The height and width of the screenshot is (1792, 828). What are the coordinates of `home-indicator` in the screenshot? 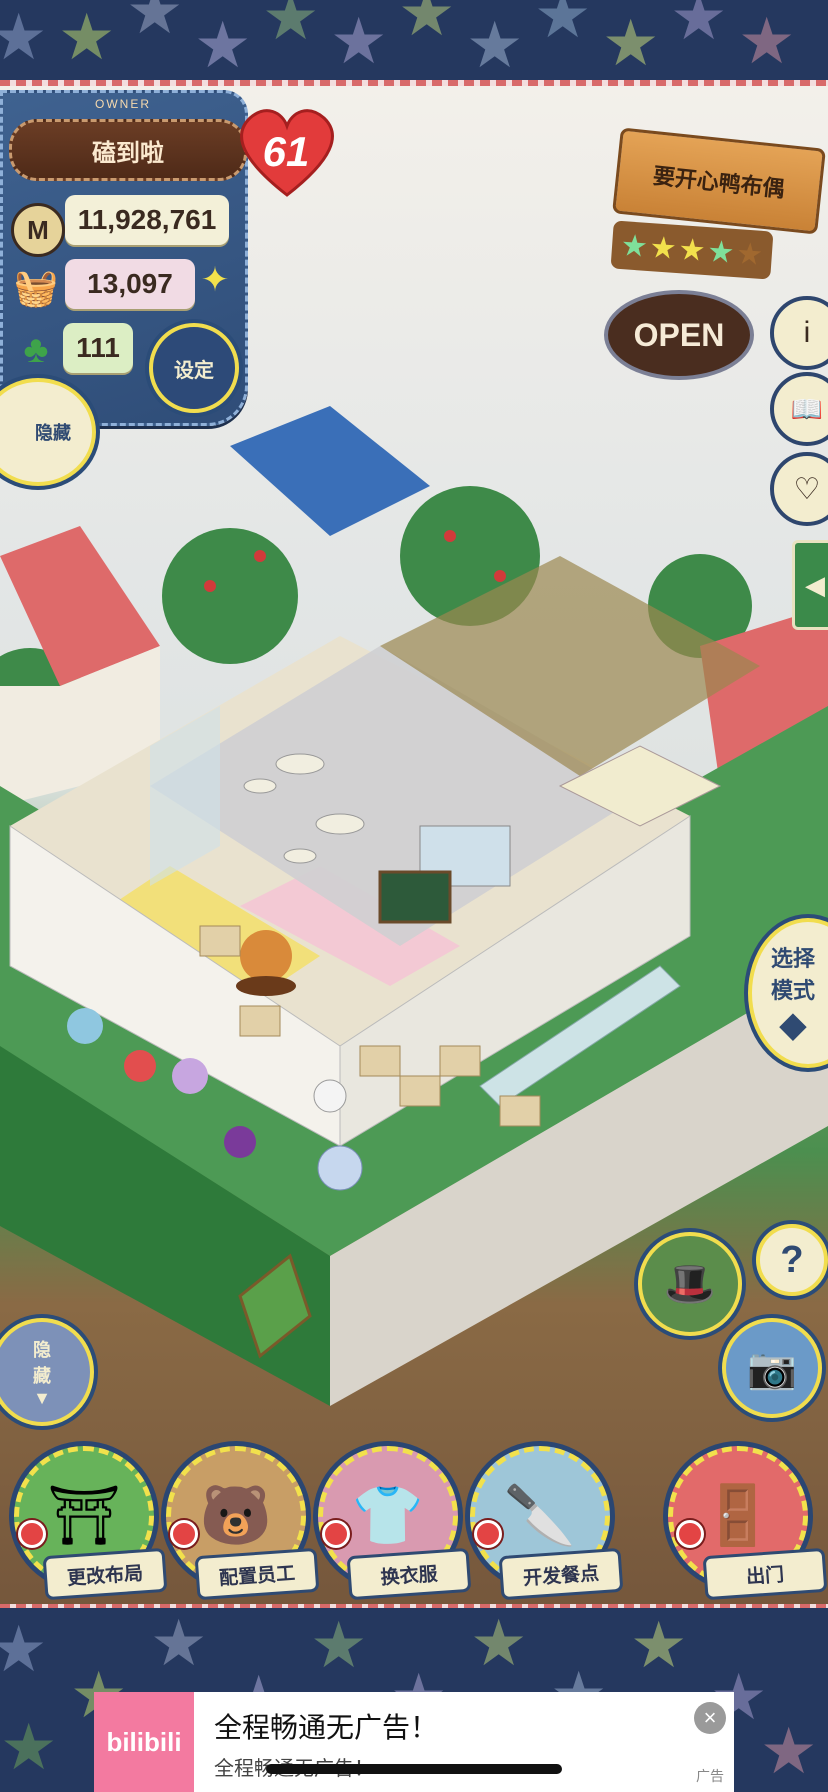 It's located at (414, 1769).